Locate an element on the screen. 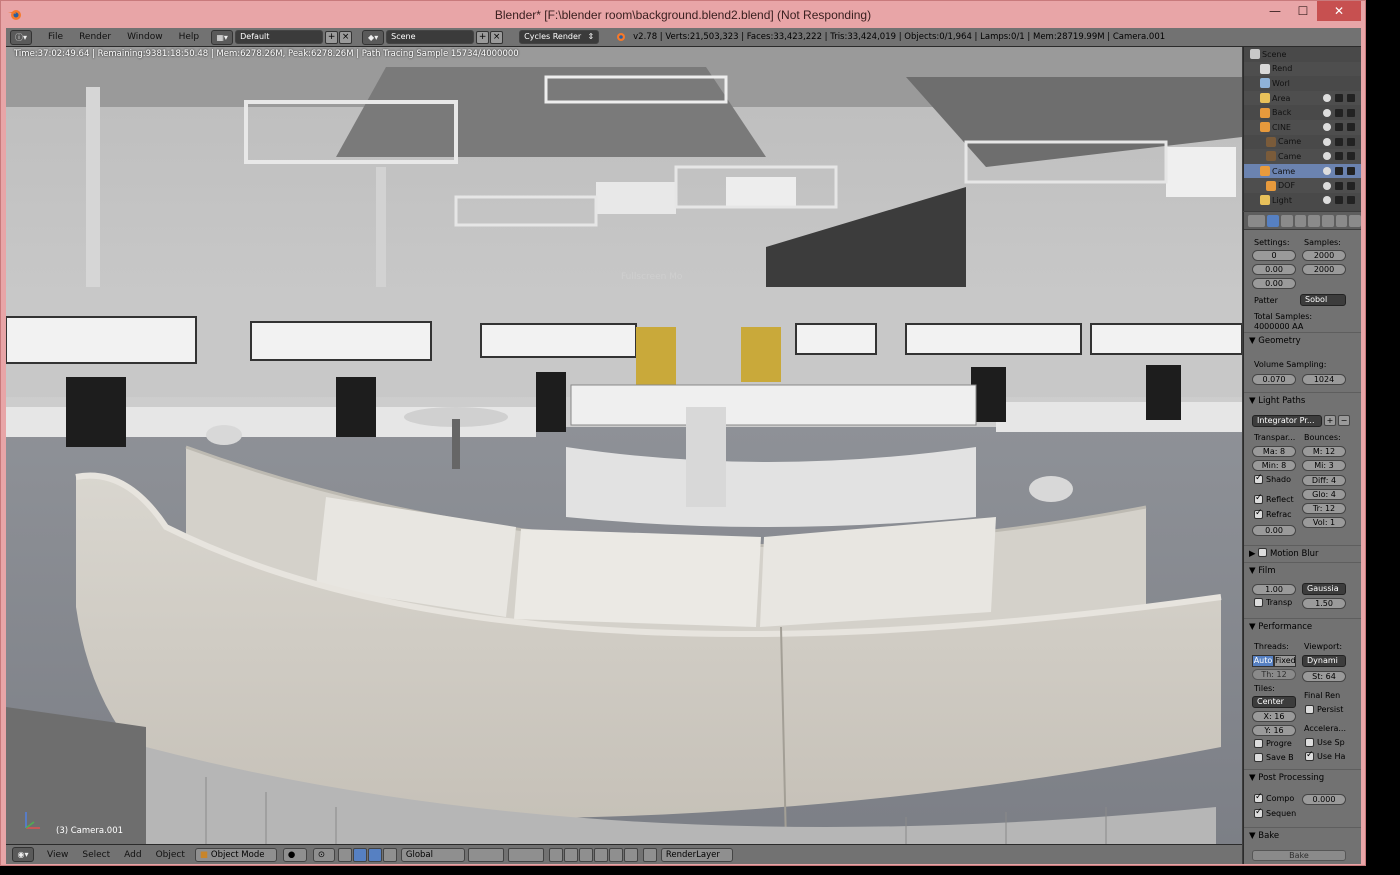  volume-max-steps-field: 1024 is located at coordinates (1324, 379).